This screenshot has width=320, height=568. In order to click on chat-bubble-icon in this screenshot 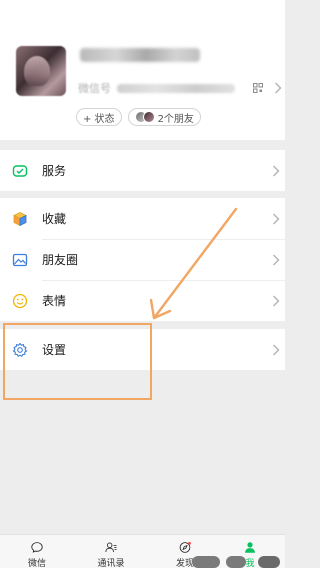, I will do `click(37, 547)`.